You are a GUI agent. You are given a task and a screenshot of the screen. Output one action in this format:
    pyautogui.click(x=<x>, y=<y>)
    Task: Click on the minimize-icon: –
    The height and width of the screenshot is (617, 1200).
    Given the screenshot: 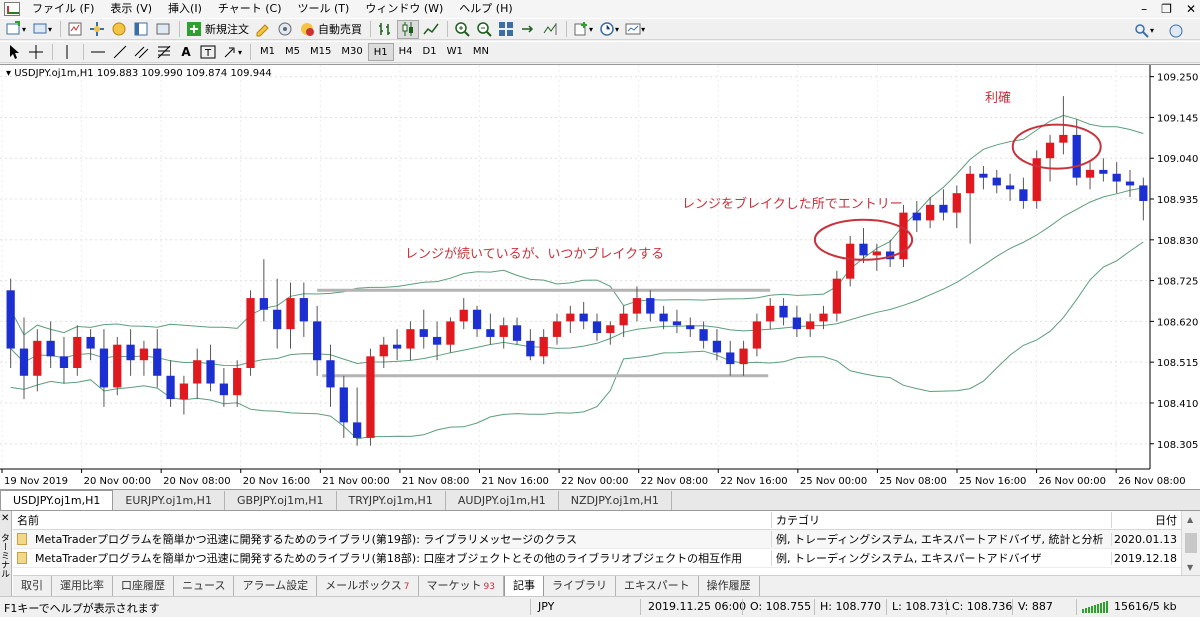 What is the action you would take?
    pyautogui.click(x=1144, y=9)
    